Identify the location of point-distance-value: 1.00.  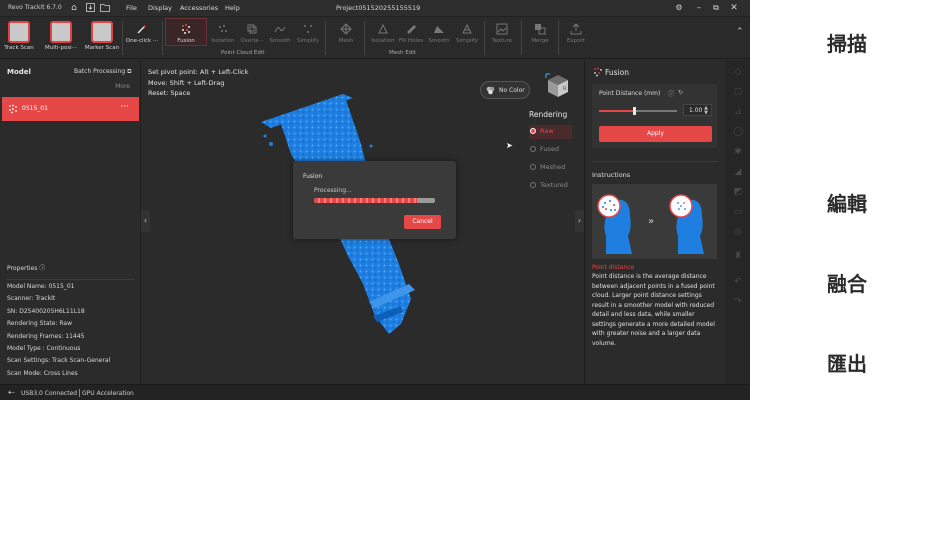
(696, 110).